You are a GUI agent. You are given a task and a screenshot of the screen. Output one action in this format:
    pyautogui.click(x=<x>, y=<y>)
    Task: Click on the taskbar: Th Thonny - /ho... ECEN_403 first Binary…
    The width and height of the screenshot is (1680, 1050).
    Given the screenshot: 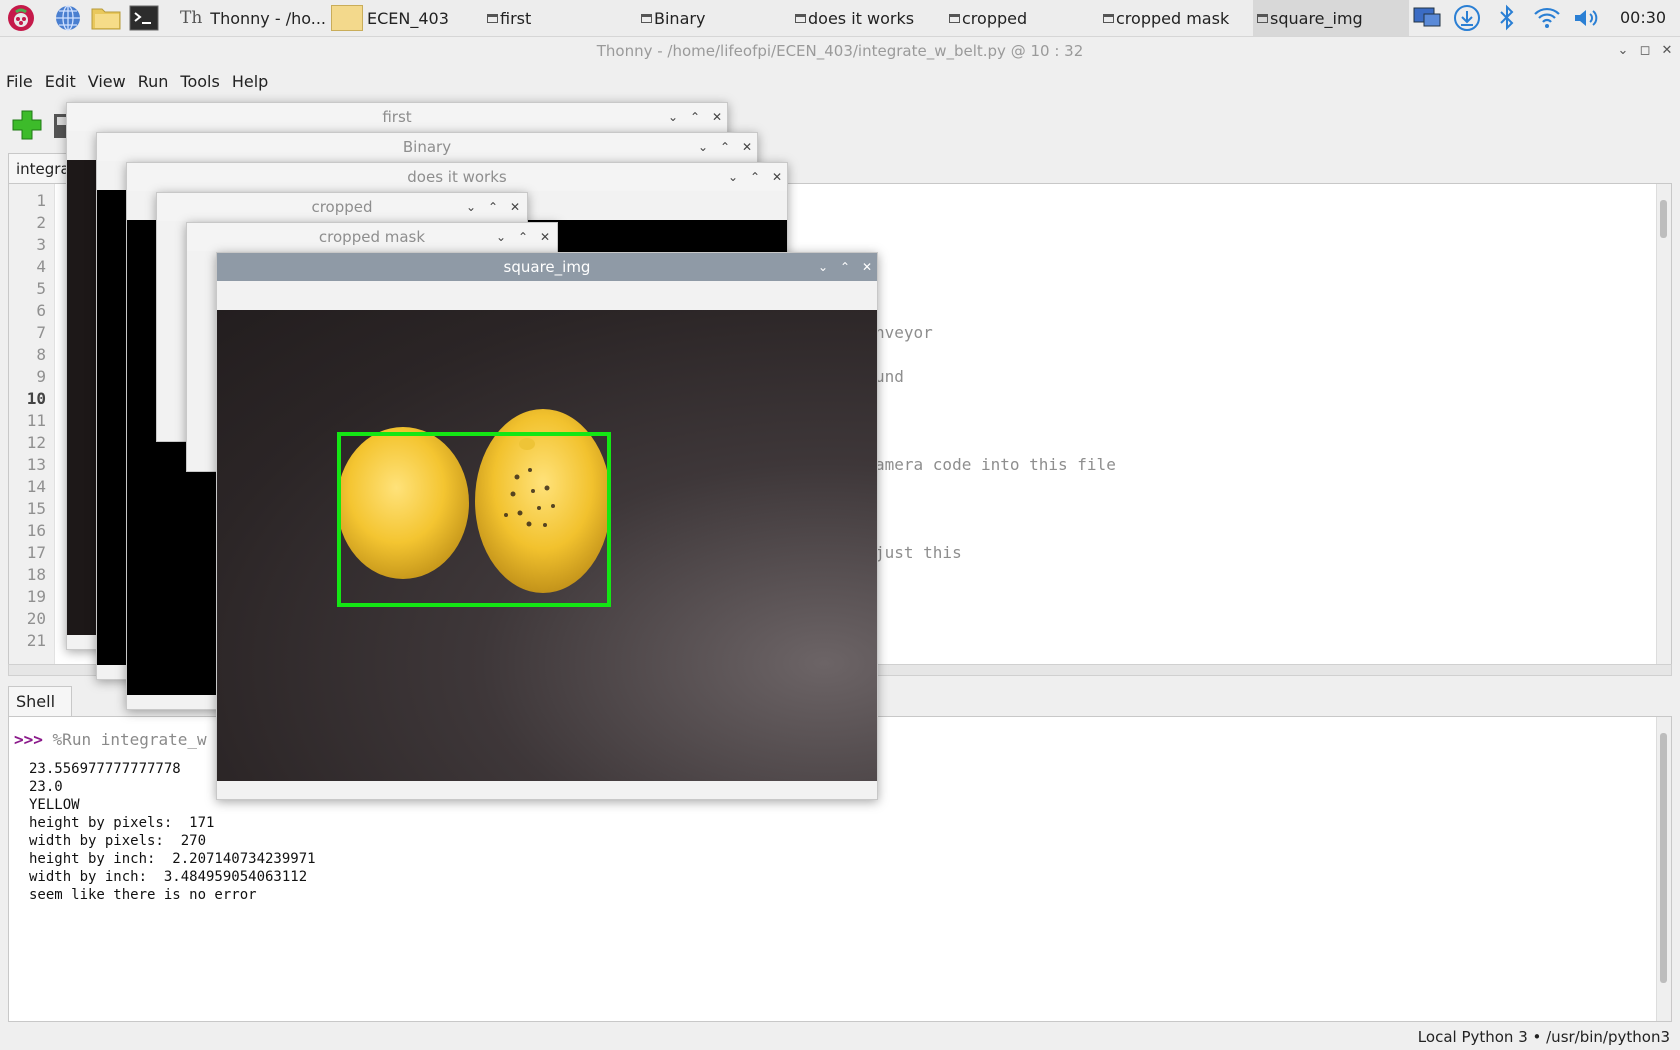 What is the action you would take?
    pyautogui.click(x=840, y=18)
    